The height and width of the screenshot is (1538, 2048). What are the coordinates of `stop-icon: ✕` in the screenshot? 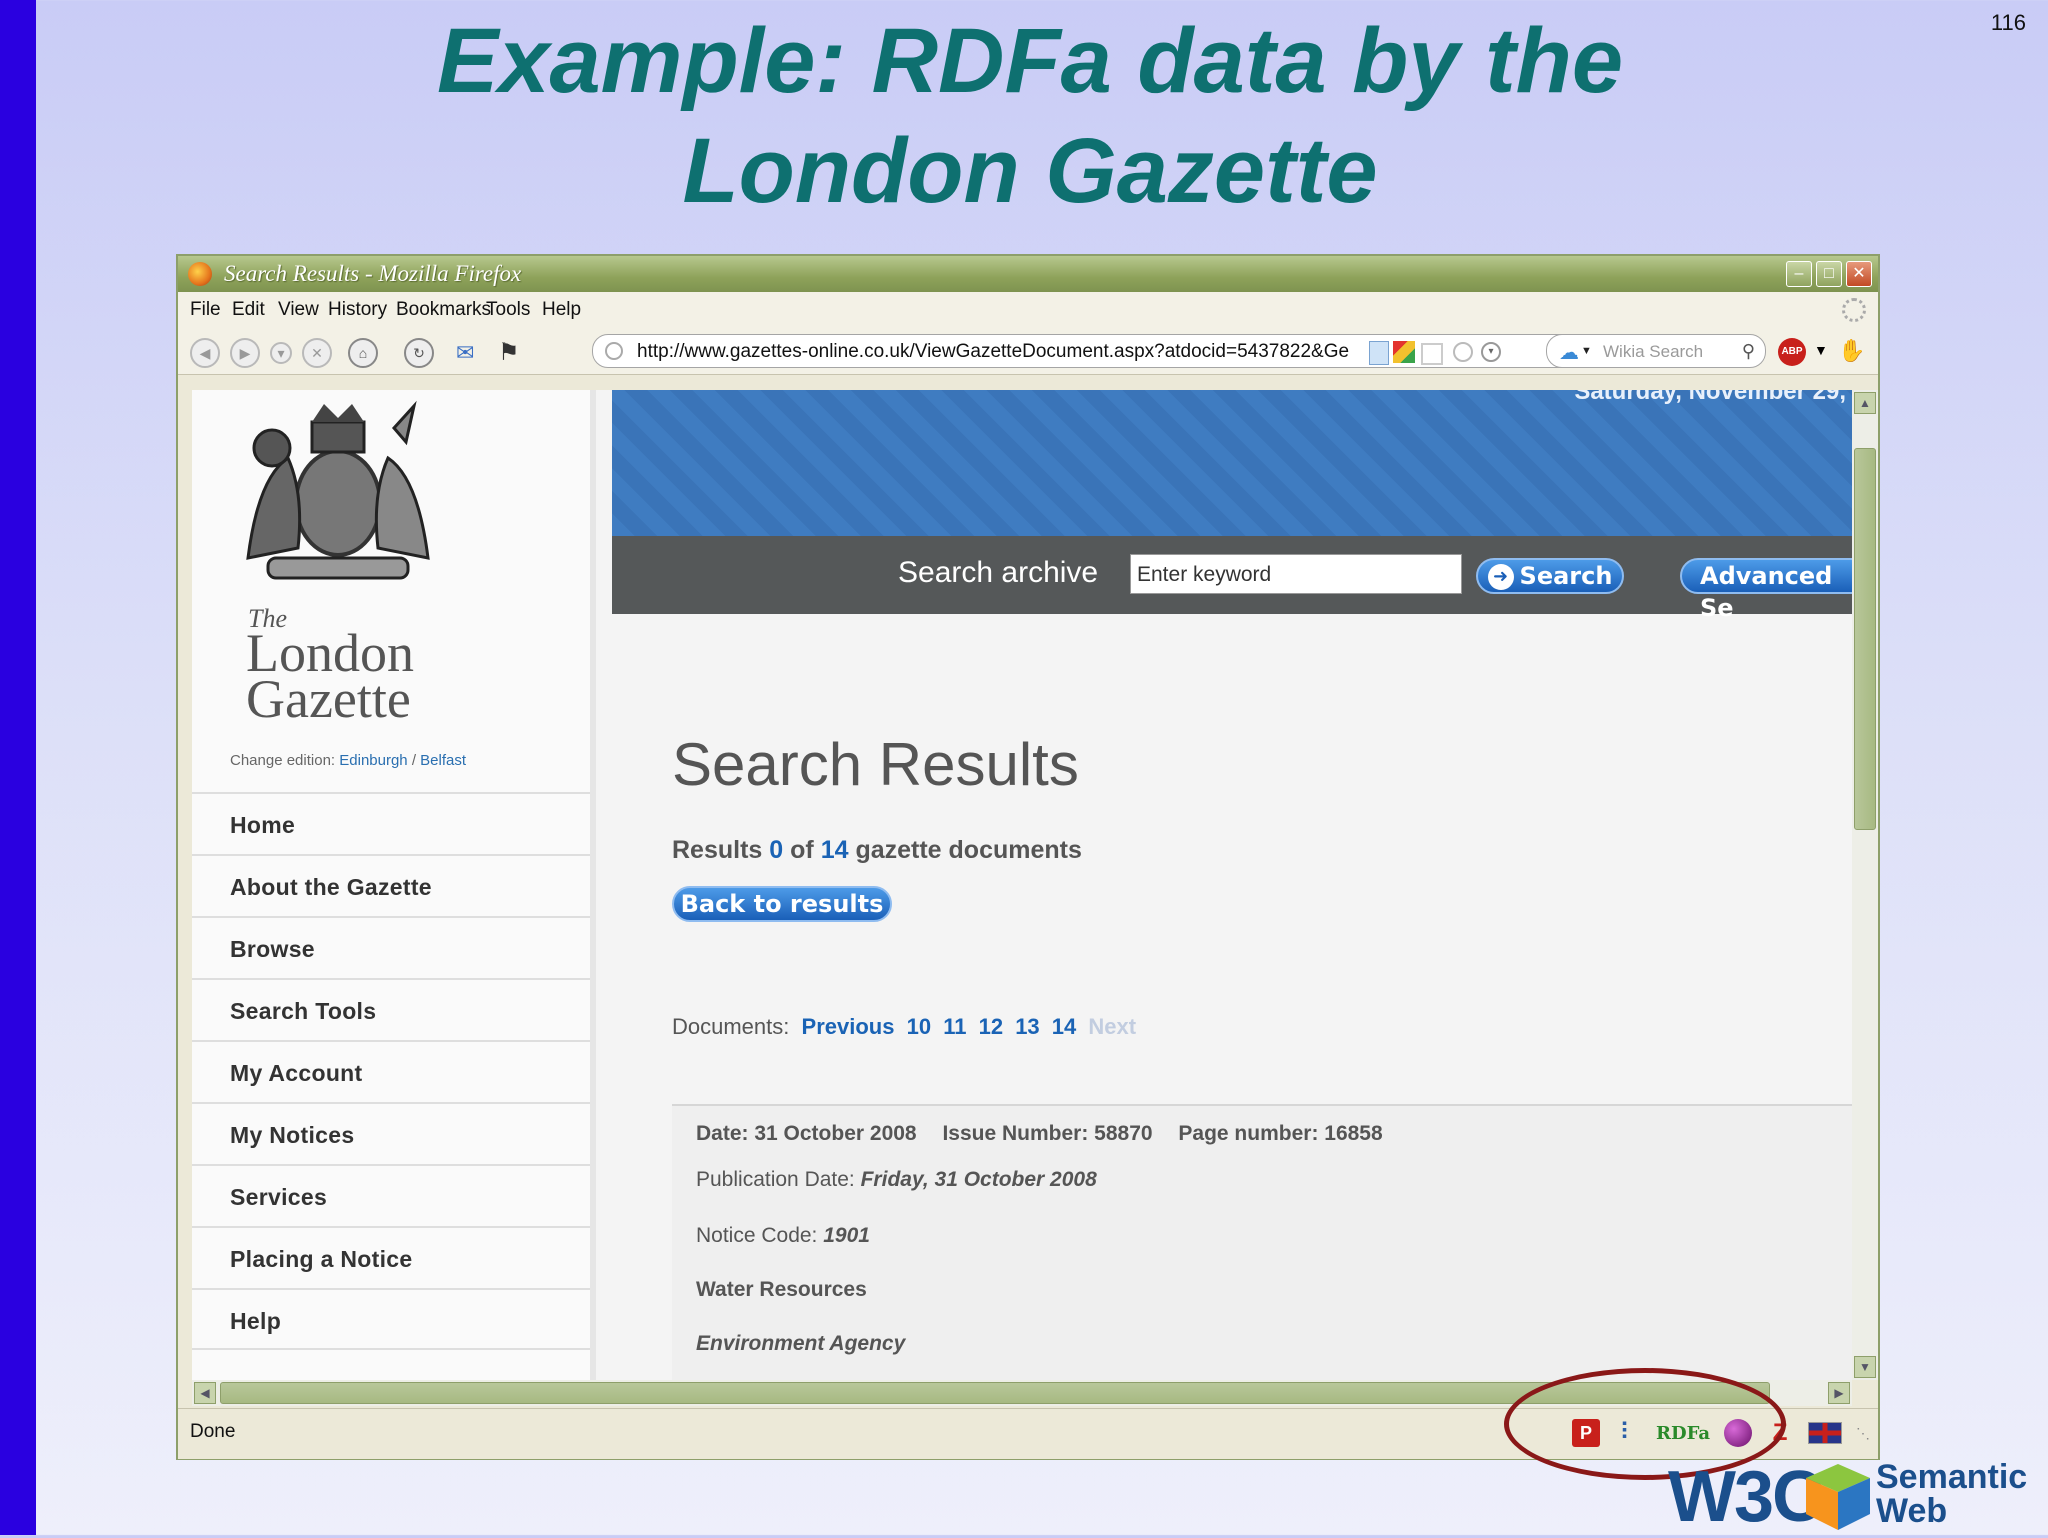 It's located at (317, 353).